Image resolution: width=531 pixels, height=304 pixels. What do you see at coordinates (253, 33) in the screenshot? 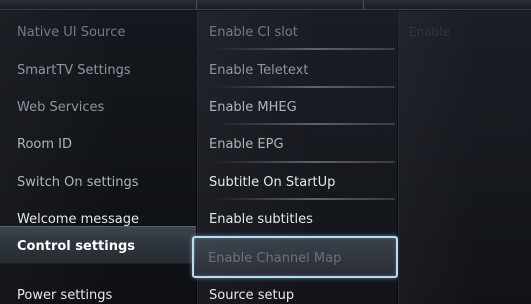
I see `option-enable-ci-slot: Enable CI slot` at bounding box center [253, 33].